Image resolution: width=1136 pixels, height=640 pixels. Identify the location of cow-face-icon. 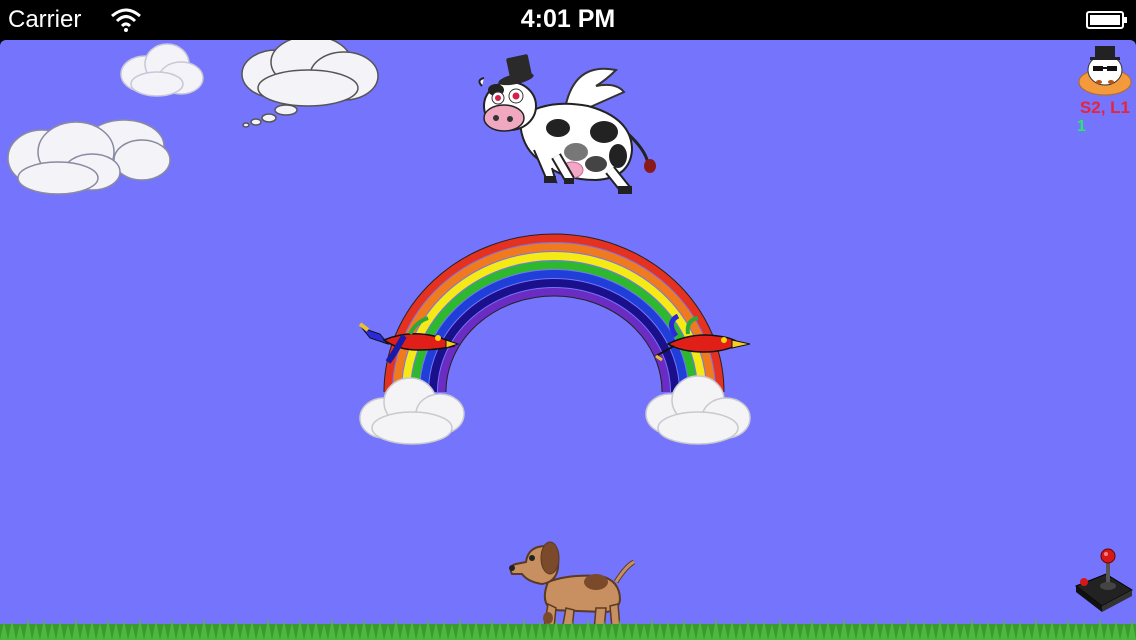
(1105, 71).